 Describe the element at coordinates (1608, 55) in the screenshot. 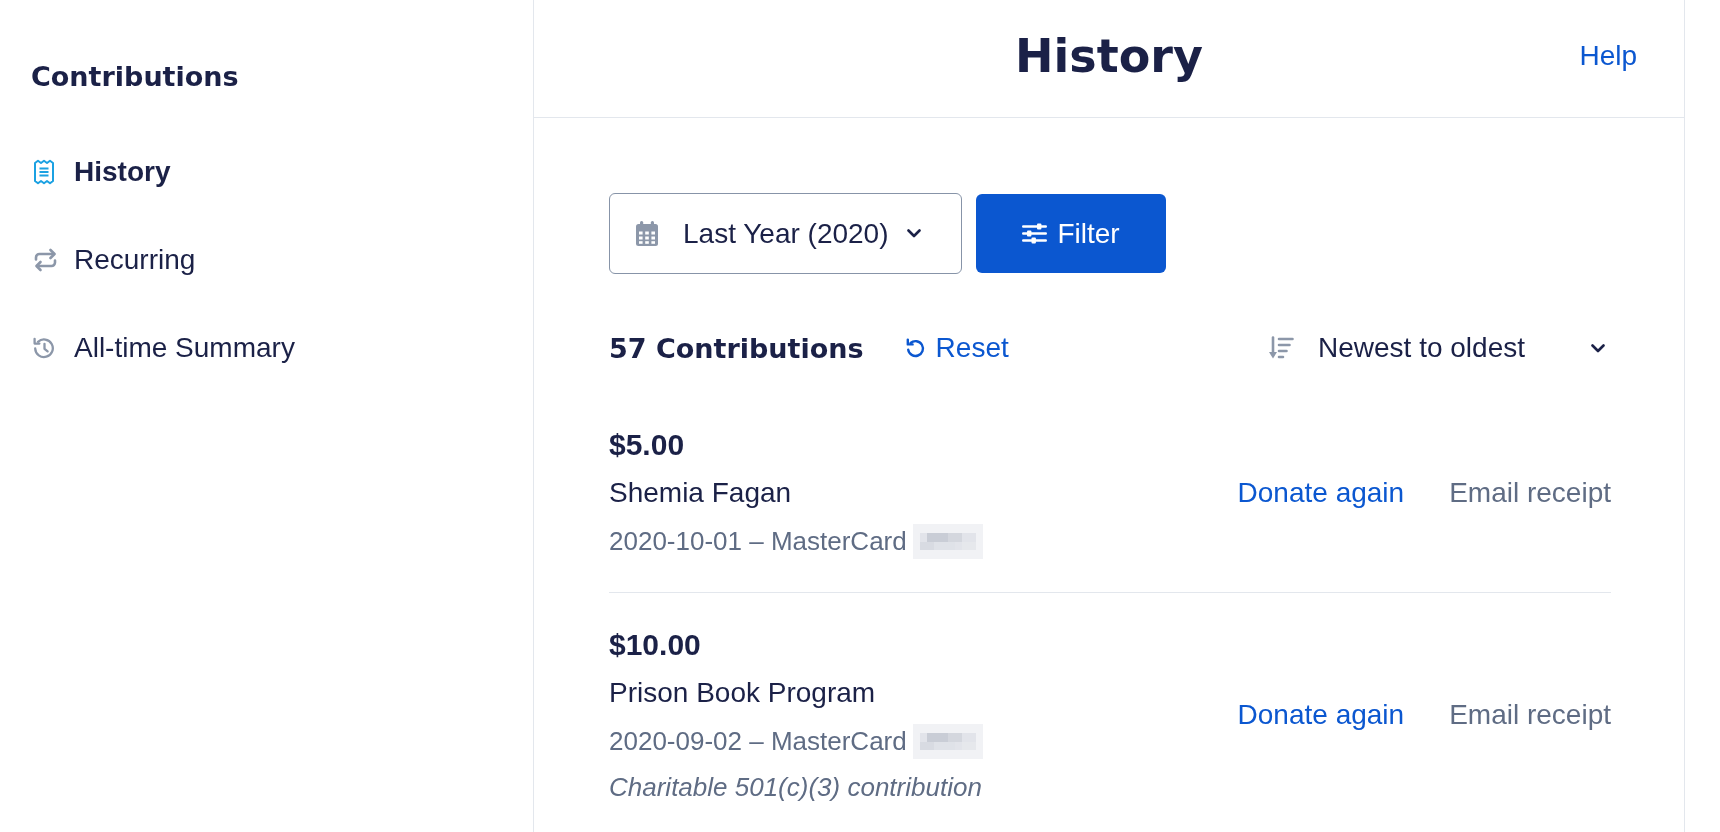

I see `help-link: Help` at that location.